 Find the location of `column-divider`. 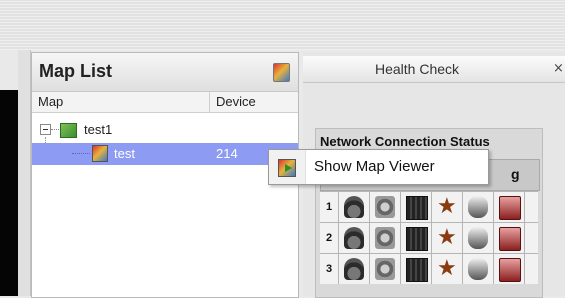

column-divider is located at coordinates (209, 102).